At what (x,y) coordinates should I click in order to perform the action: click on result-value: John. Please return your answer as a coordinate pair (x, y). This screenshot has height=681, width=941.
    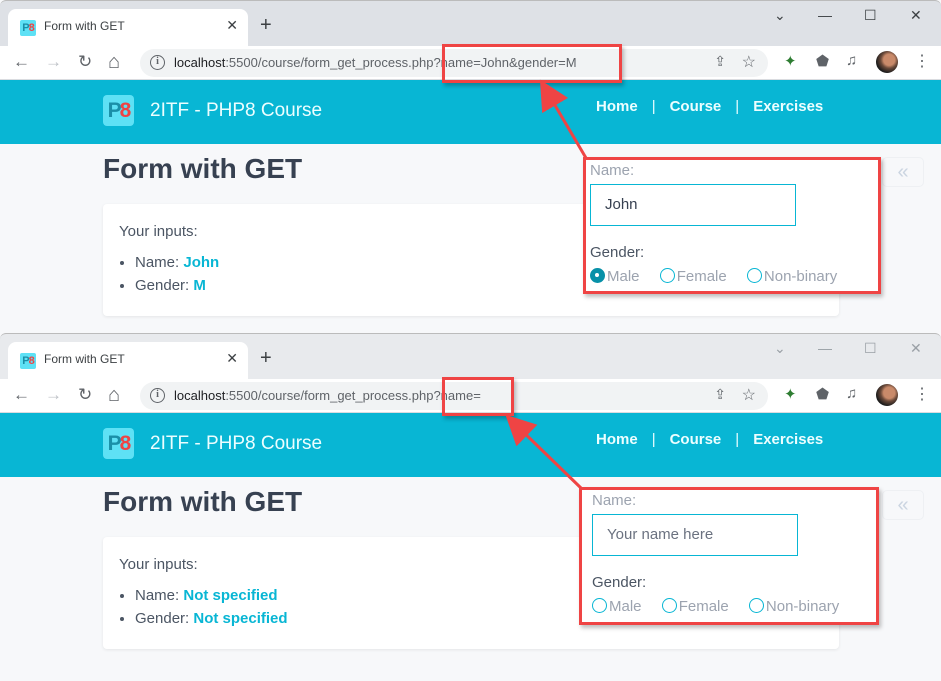
    Looking at the image, I should click on (201, 262).